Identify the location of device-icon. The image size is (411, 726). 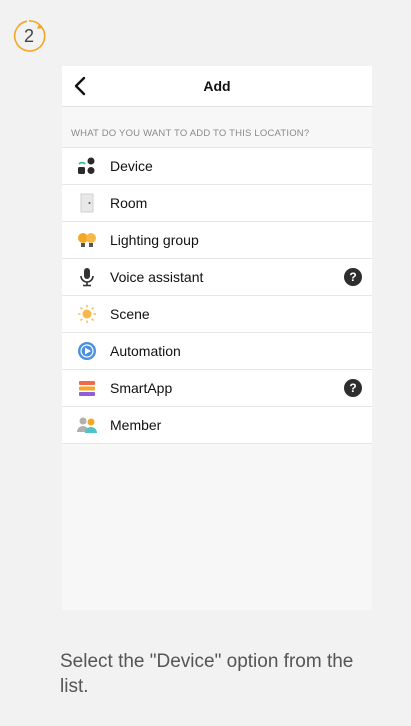
(87, 166).